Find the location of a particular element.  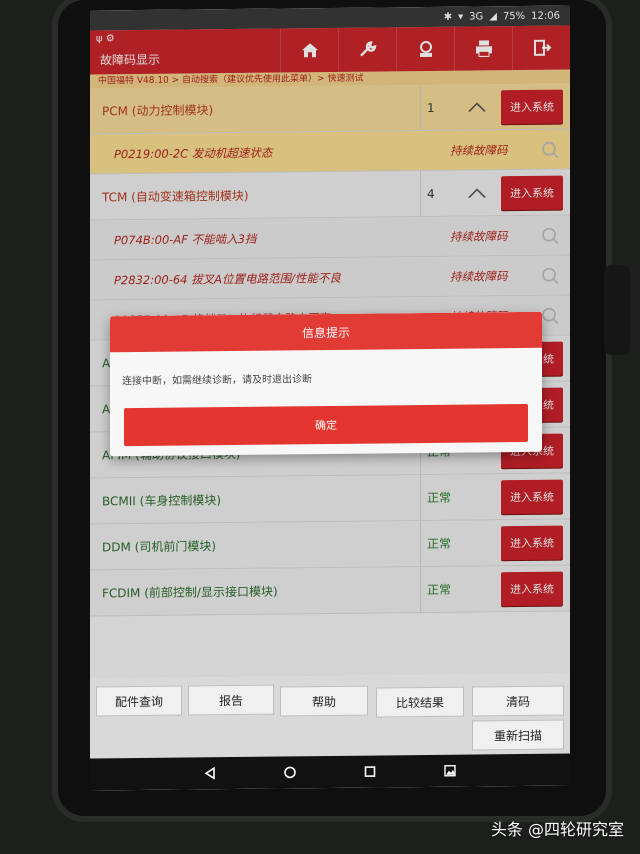

back-icon is located at coordinates (210, 773).